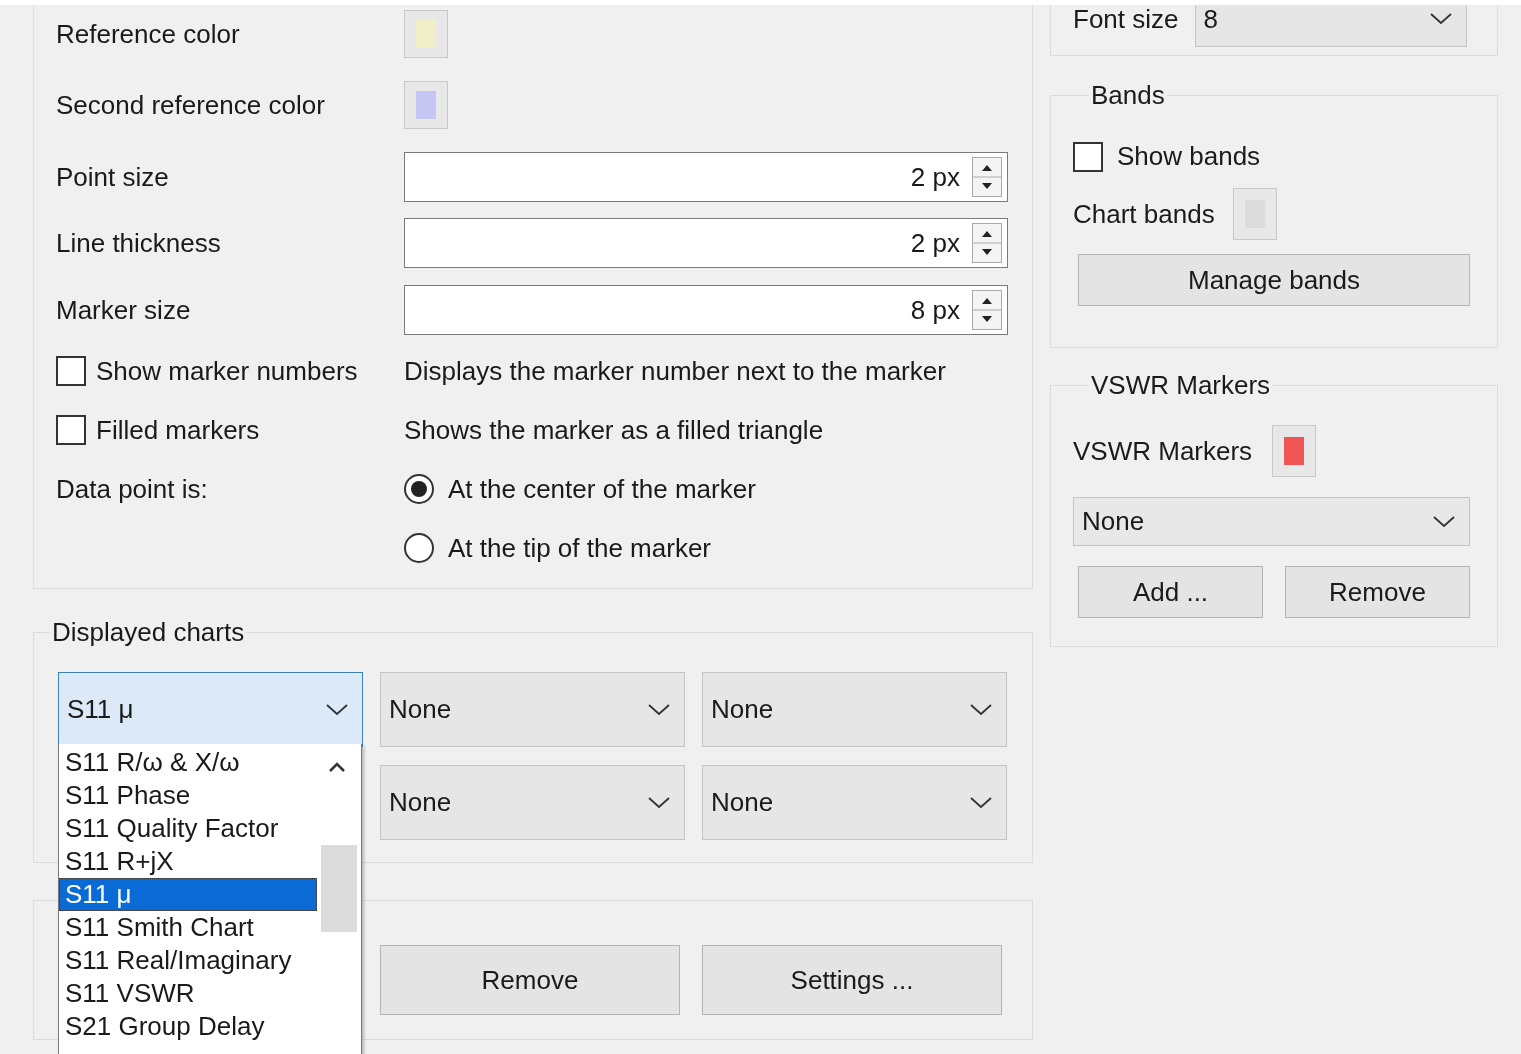 The image size is (1521, 1054). What do you see at coordinates (188, 861) in the screenshot?
I see `dropdown-item: S11 R+jX` at bounding box center [188, 861].